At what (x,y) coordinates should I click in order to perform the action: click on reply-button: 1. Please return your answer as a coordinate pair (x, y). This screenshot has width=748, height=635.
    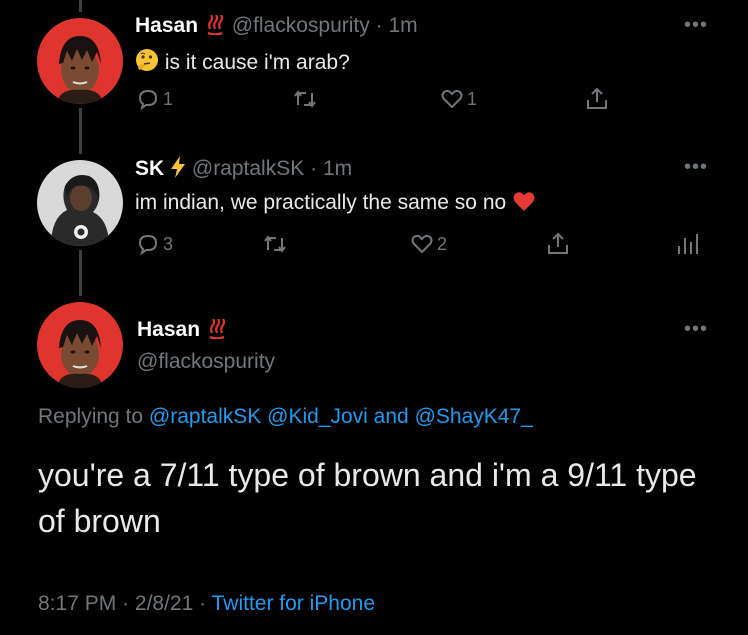
    Looking at the image, I should click on (154, 99).